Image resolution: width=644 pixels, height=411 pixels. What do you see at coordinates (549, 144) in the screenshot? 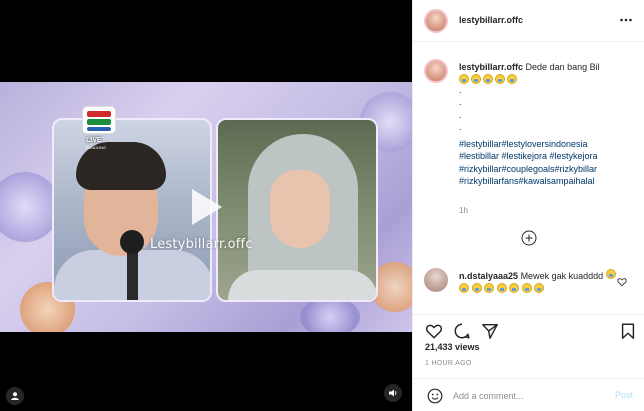
I see `hashtag-line: #lestybillar#lestyloversindonesia` at bounding box center [549, 144].